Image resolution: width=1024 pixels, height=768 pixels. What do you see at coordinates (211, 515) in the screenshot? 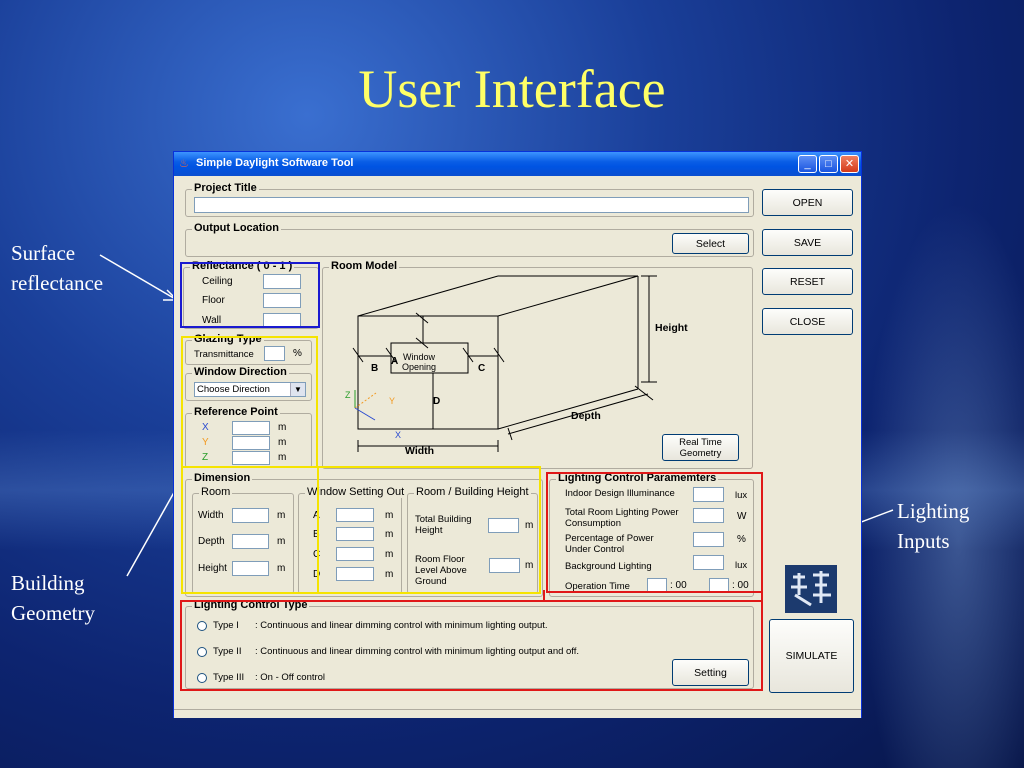
I see `room-width-label: Width` at bounding box center [211, 515].